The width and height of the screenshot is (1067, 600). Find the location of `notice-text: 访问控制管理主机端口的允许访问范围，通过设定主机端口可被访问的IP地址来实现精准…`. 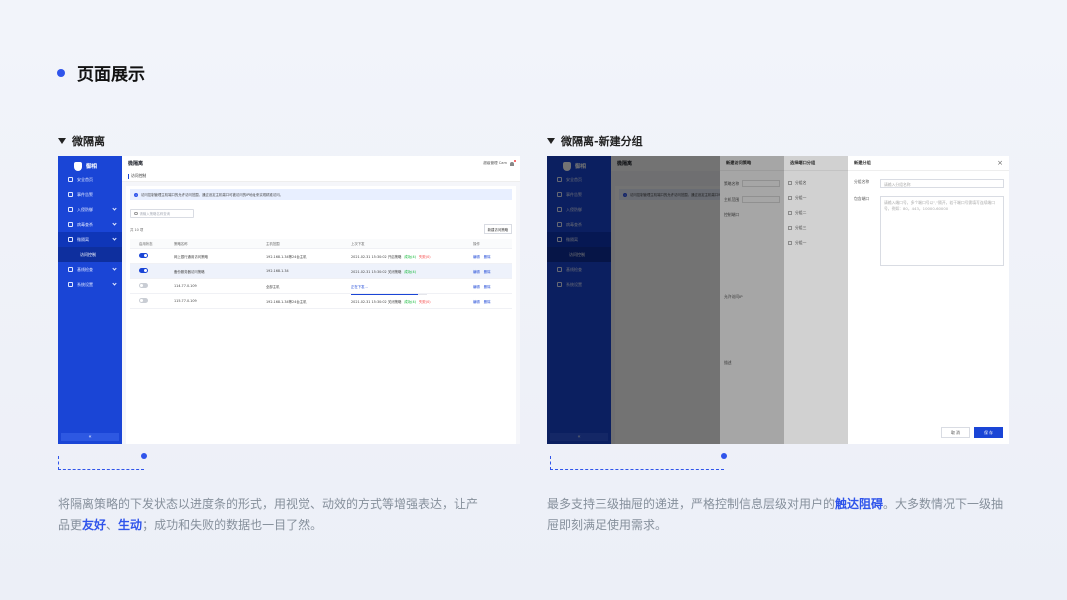

notice-text: 访问控制管理主机端口的允许访问范围，通过设定主机端口可被访问的IP地址来实现精准… is located at coordinates (212, 195).